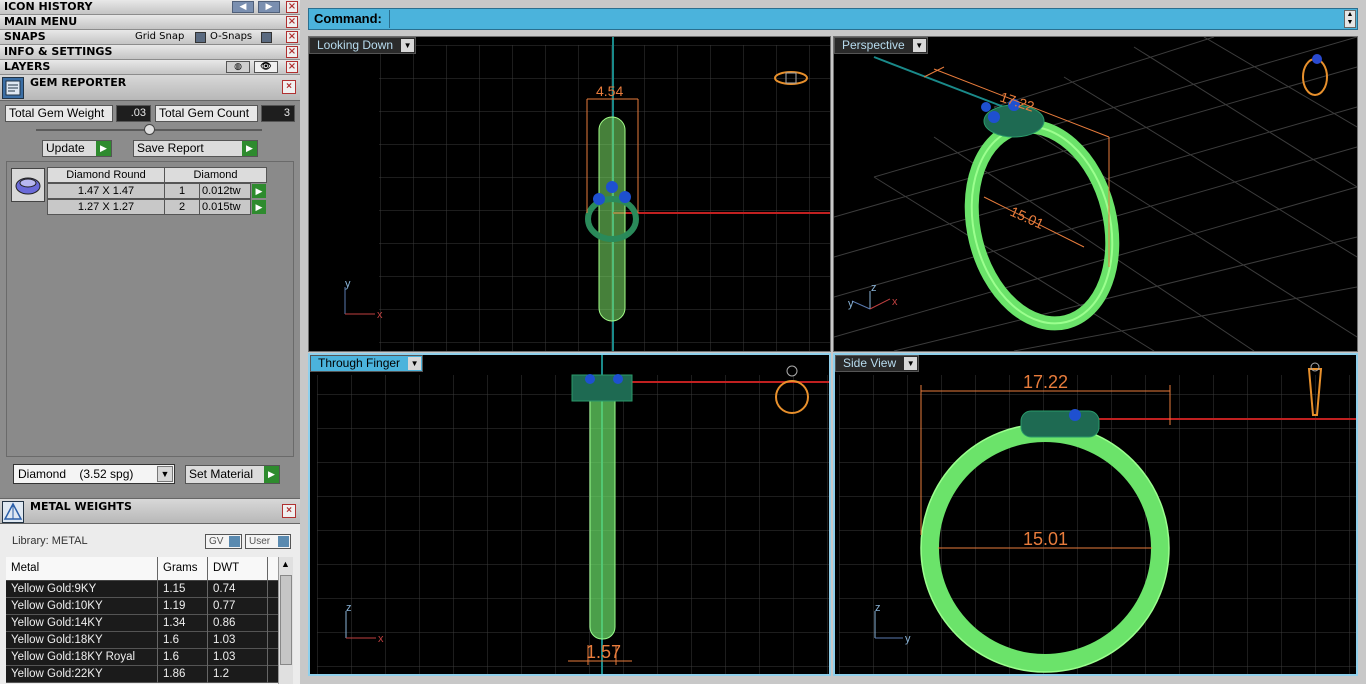  Describe the element at coordinates (363, 299) in the screenshot. I see `axis-indicator: y x` at that location.